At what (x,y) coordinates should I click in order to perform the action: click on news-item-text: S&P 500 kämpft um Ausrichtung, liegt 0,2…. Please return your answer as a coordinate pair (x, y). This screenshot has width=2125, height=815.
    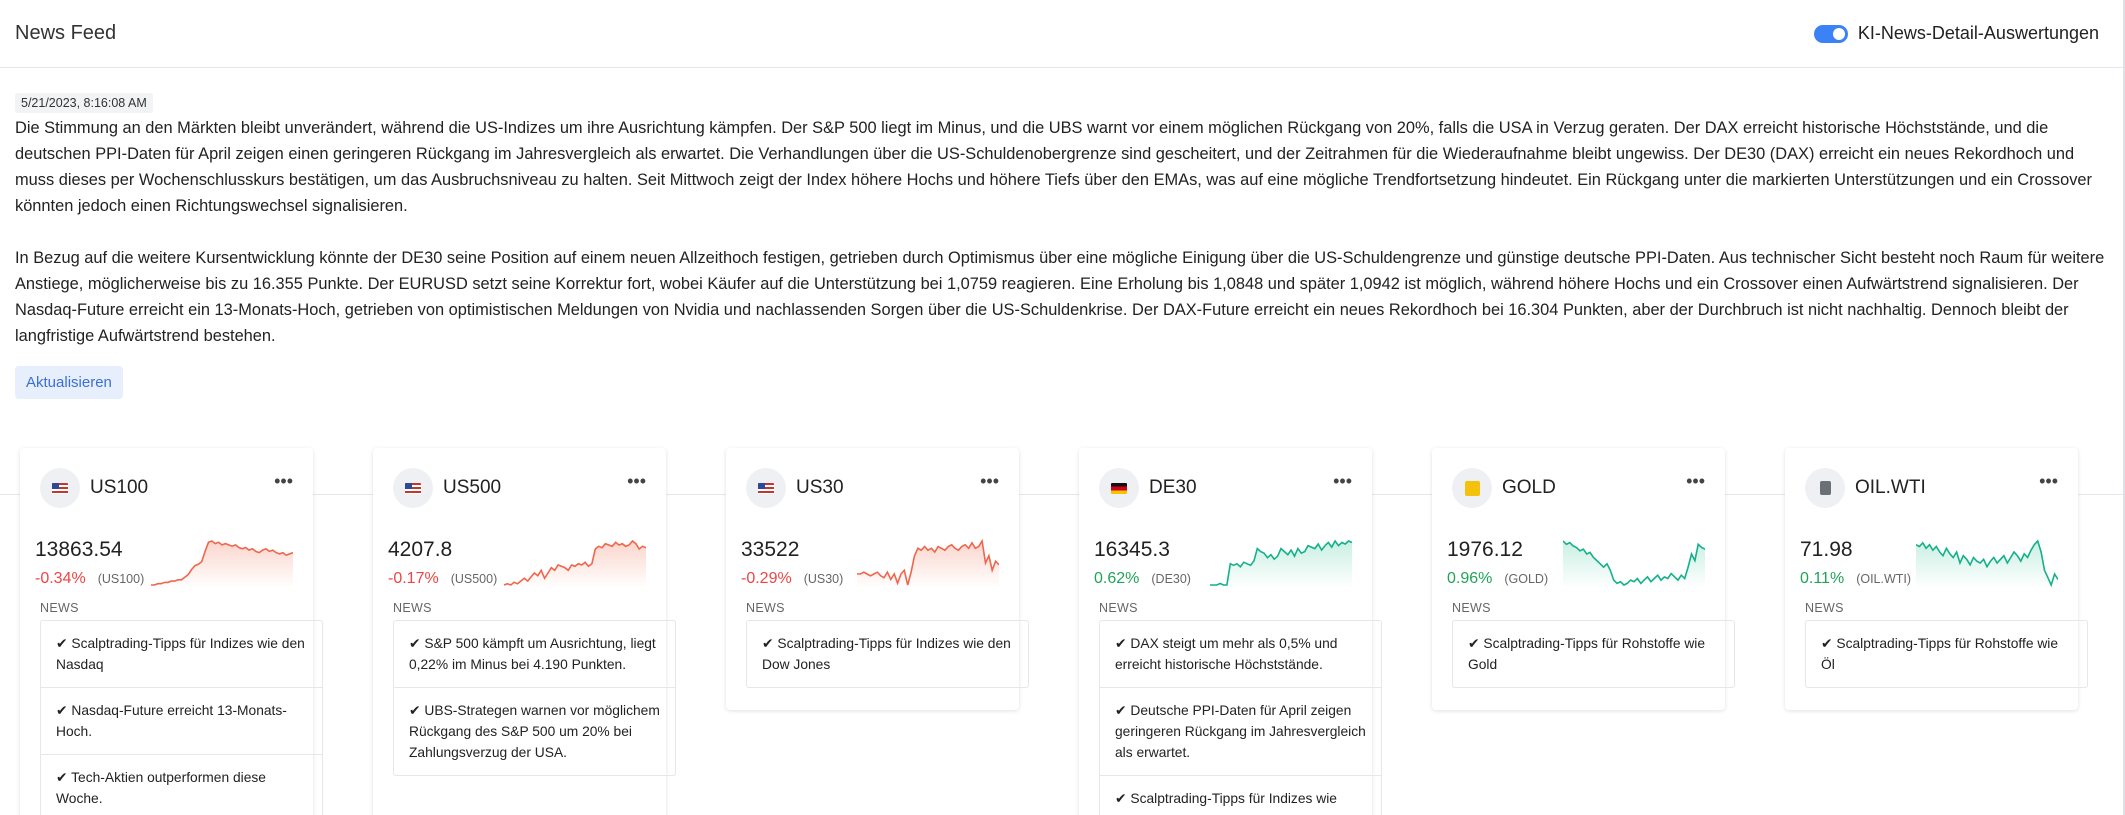
    Looking at the image, I should click on (532, 654).